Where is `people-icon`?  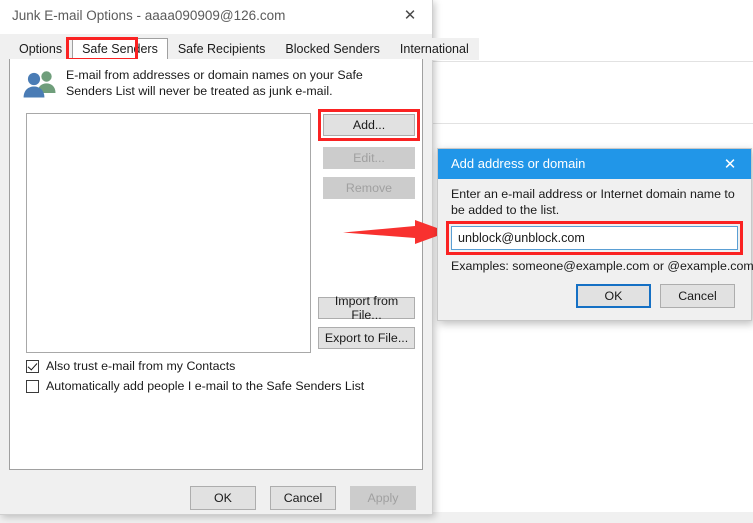
people-icon is located at coordinates (39, 84).